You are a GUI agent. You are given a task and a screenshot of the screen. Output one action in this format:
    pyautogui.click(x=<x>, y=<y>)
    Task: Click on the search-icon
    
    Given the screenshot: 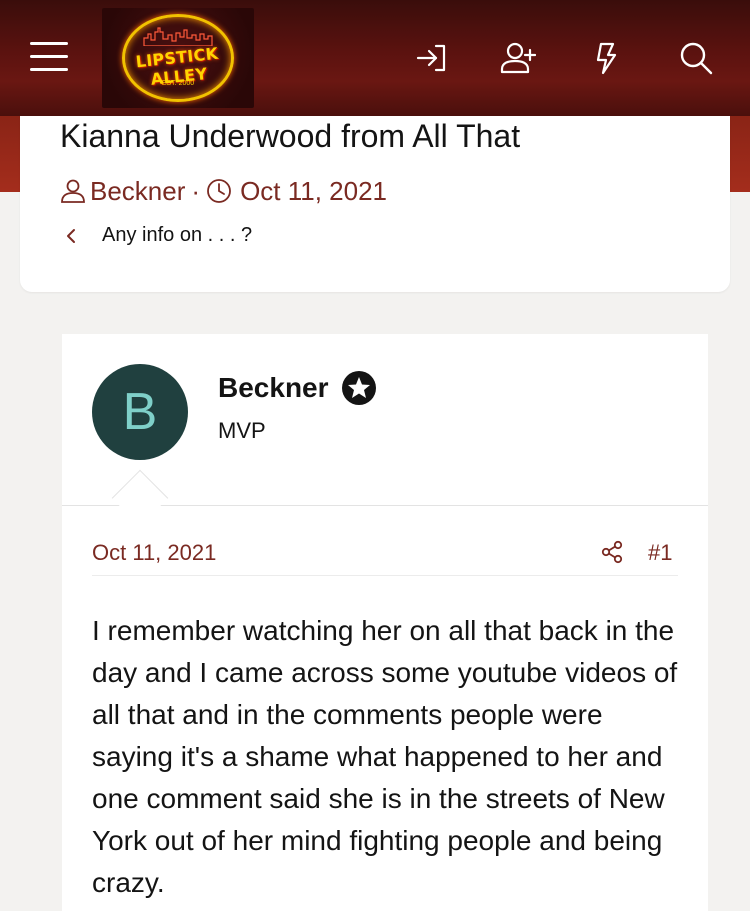 What is the action you would take?
    pyautogui.click(x=696, y=58)
    